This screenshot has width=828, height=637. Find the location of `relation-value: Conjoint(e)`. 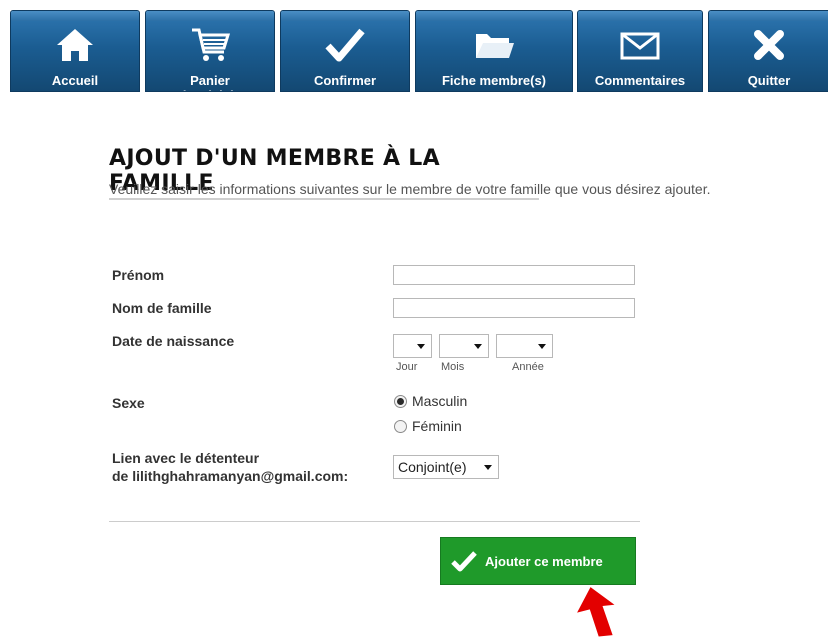

relation-value: Conjoint(e) is located at coordinates (432, 467).